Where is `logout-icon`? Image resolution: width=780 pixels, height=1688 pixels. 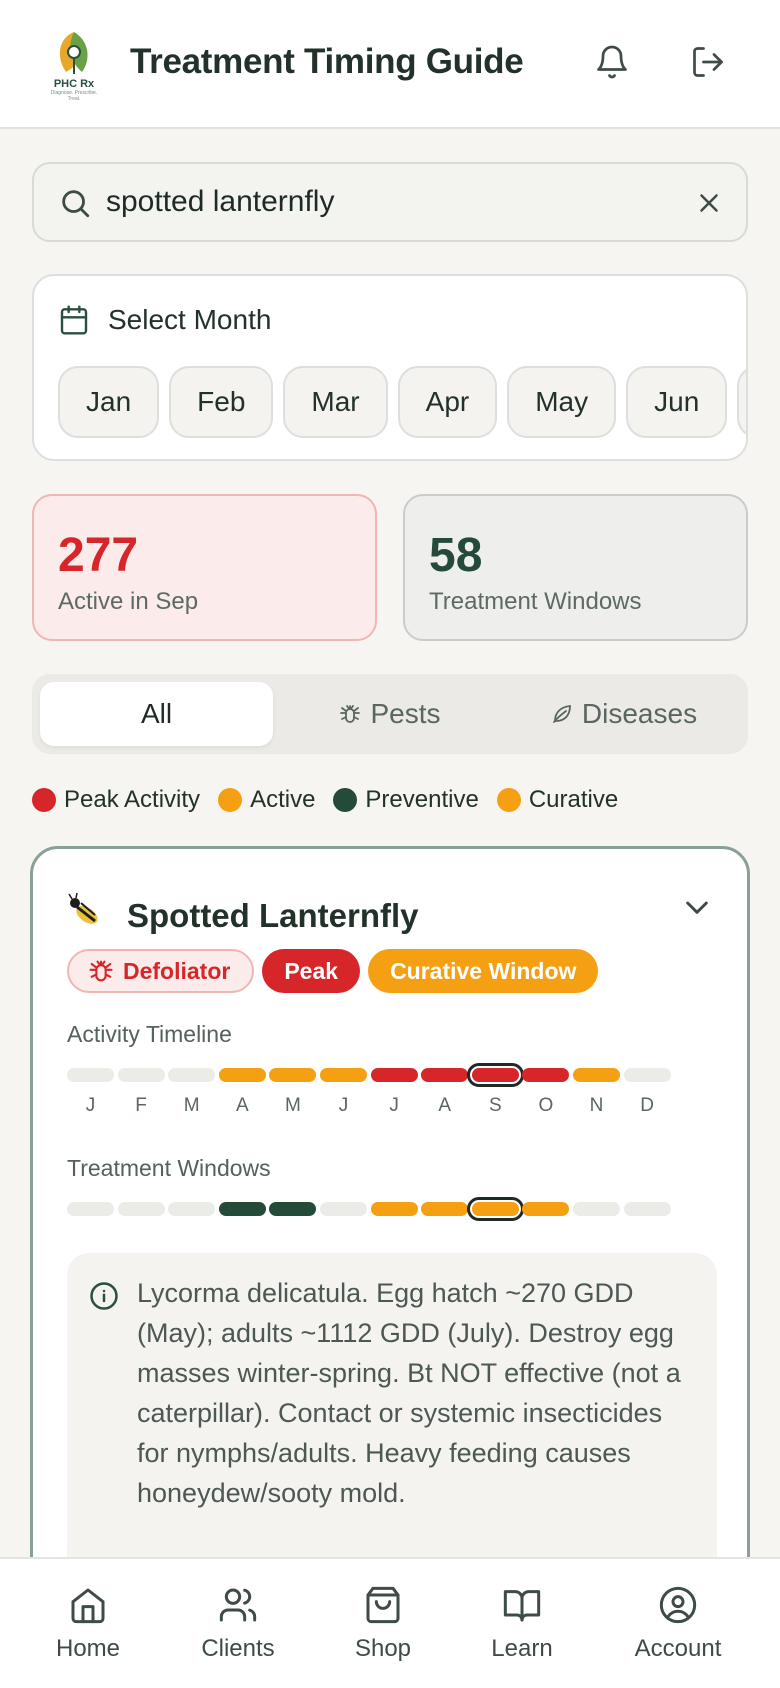
logout-icon is located at coordinates (708, 62).